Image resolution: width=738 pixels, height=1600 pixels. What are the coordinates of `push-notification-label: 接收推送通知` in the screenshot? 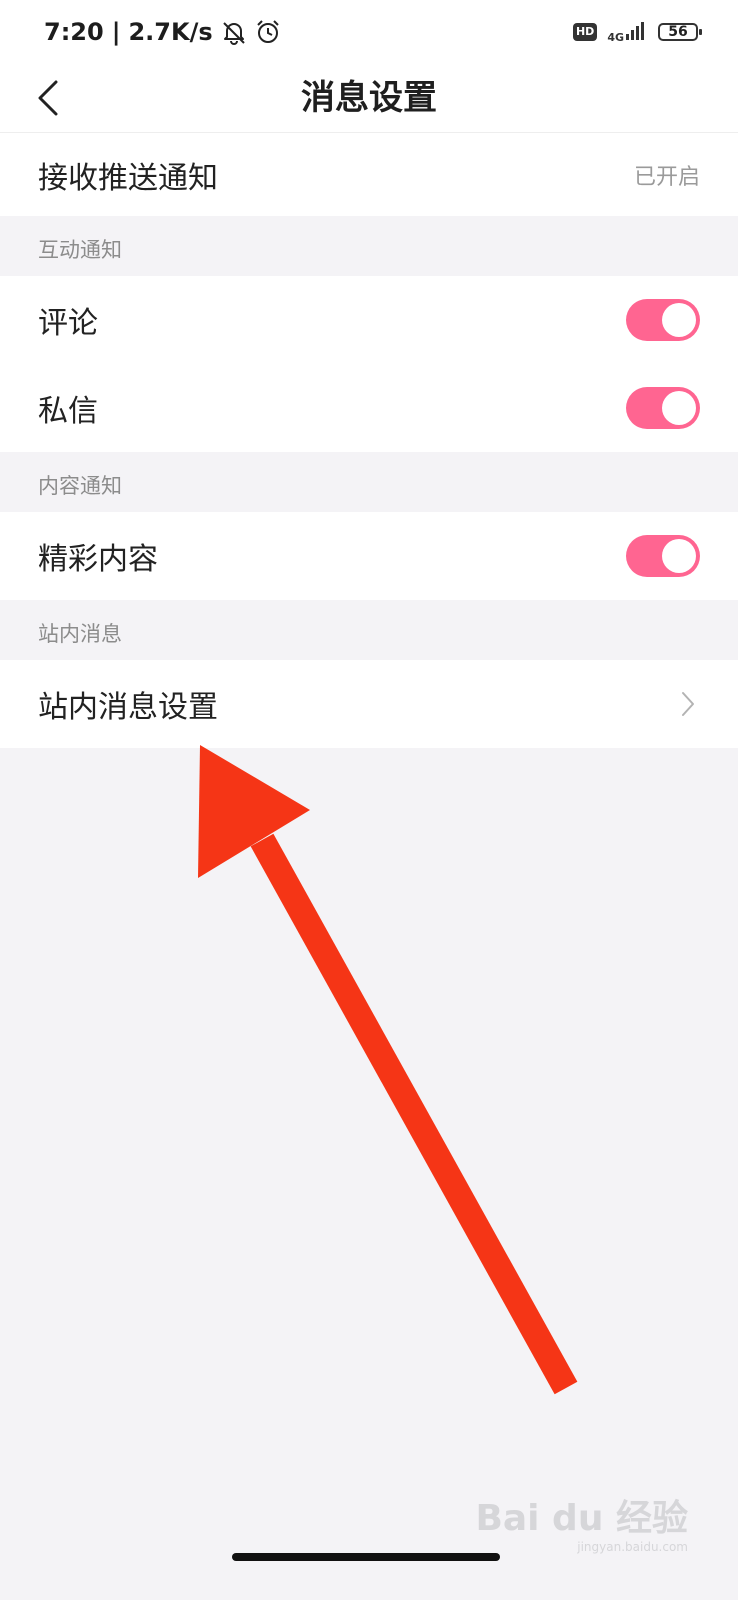 It's located at (128, 178).